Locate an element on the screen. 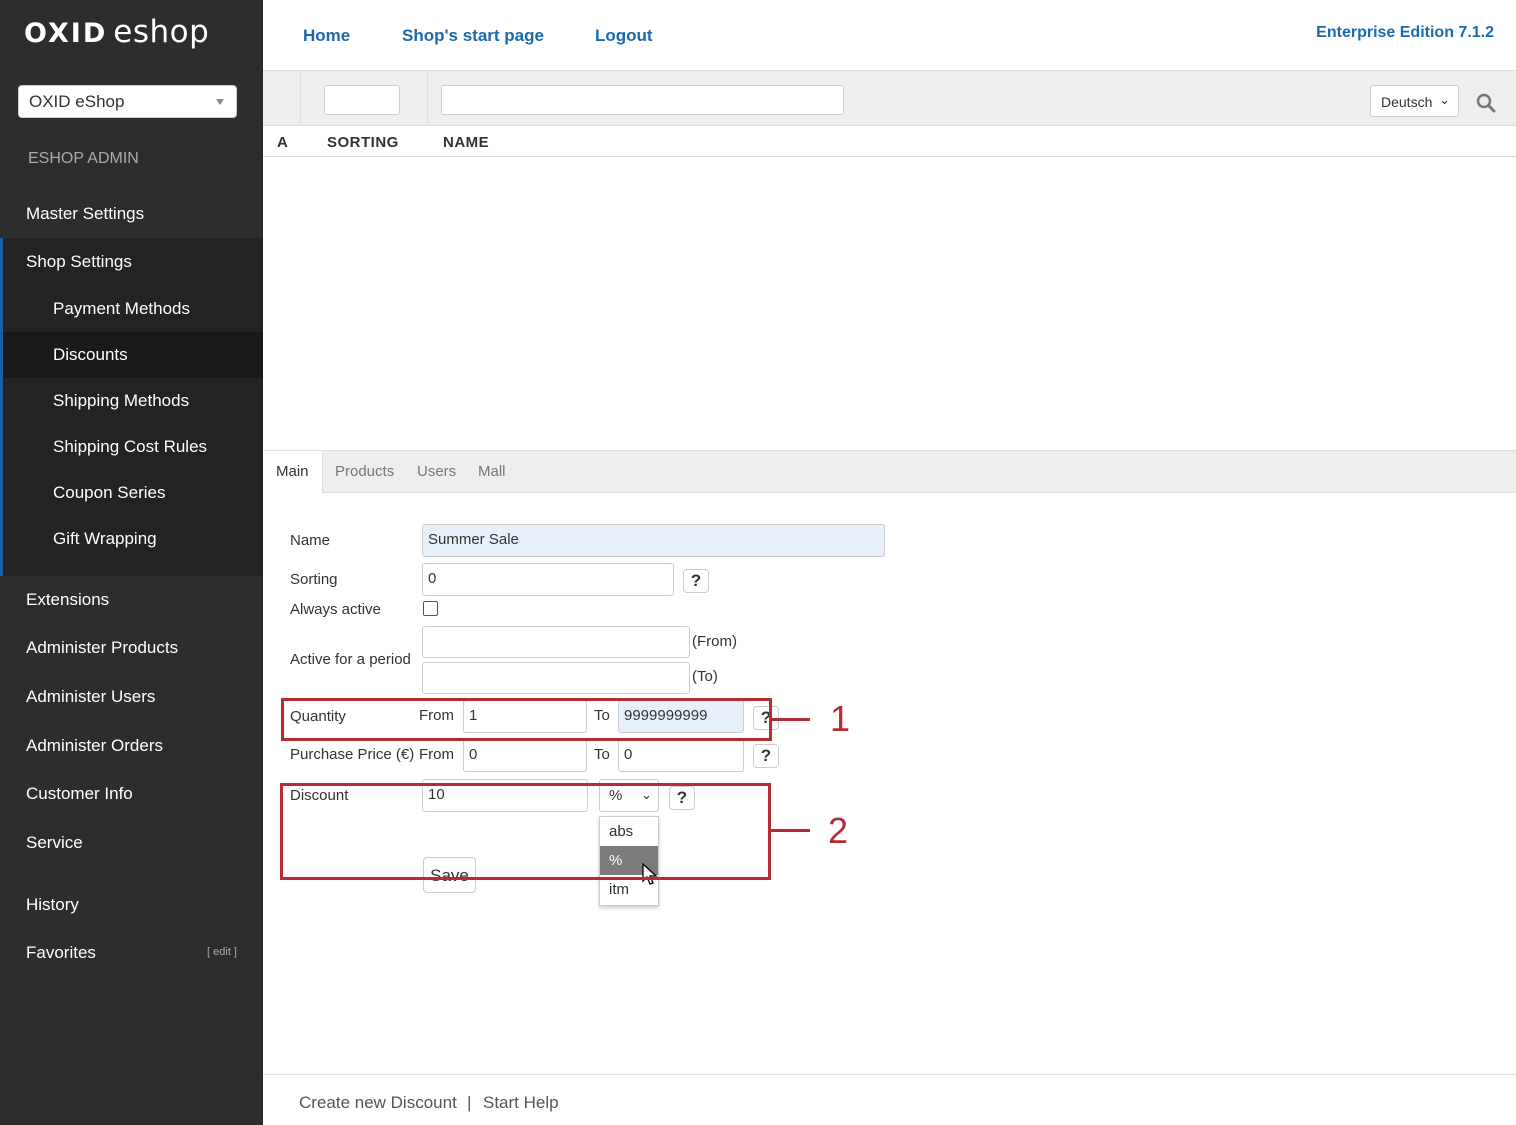 This screenshot has height=1125, width=1516. nav-shipping-methods: Shipping Methods is located at coordinates (131, 401).